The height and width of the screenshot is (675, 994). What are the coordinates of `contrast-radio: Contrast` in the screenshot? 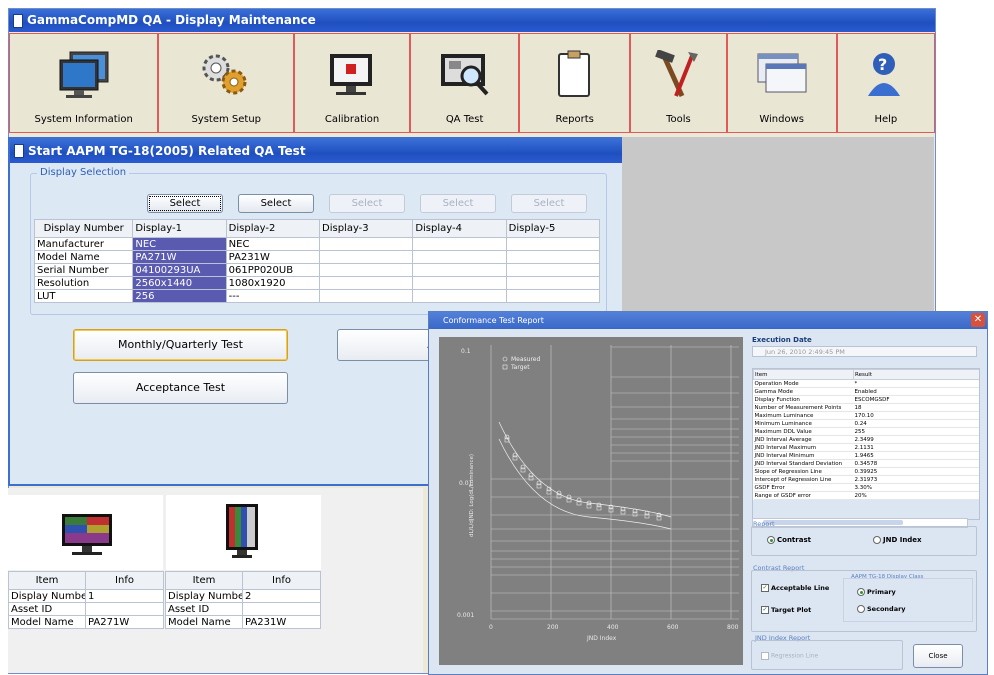 It's located at (789, 540).